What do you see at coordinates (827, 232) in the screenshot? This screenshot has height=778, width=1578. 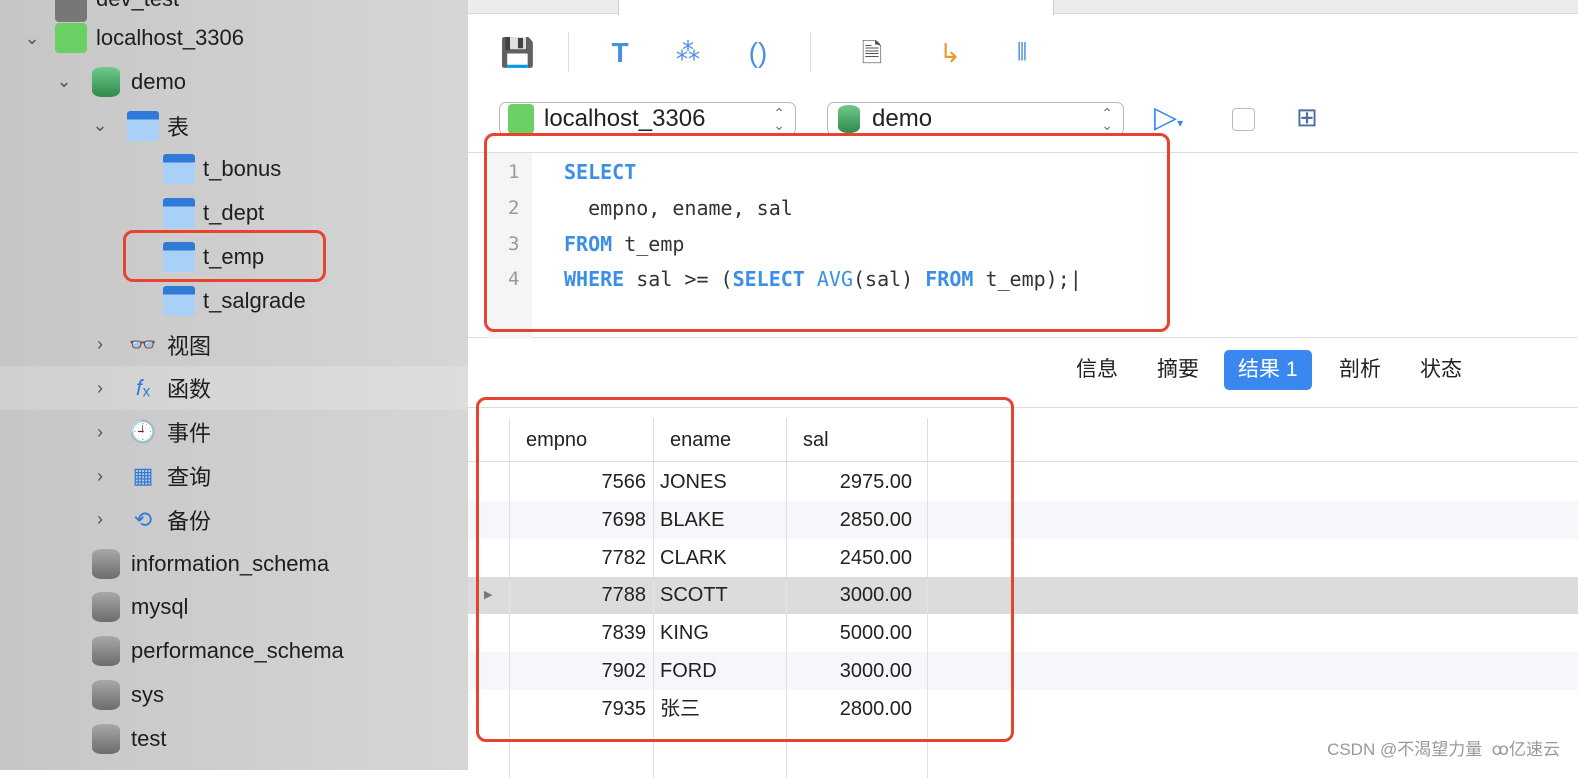 I see `sql-highlight-box` at bounding box center [827, 232].